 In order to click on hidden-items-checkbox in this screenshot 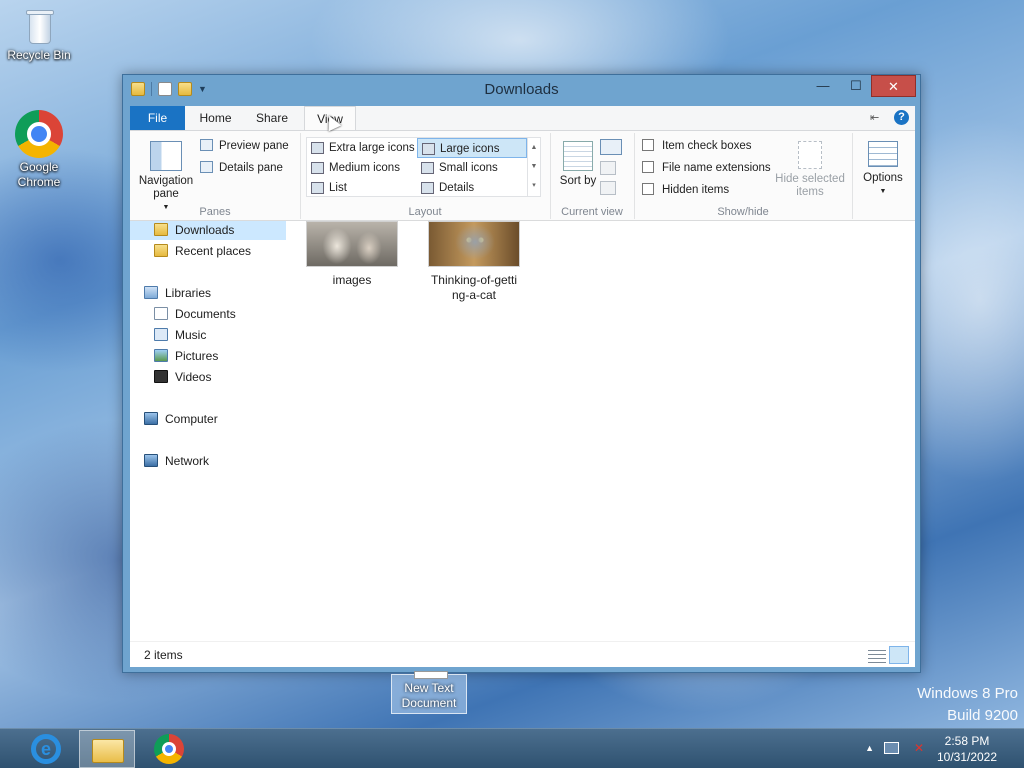, I will do `click(648, 189)`.